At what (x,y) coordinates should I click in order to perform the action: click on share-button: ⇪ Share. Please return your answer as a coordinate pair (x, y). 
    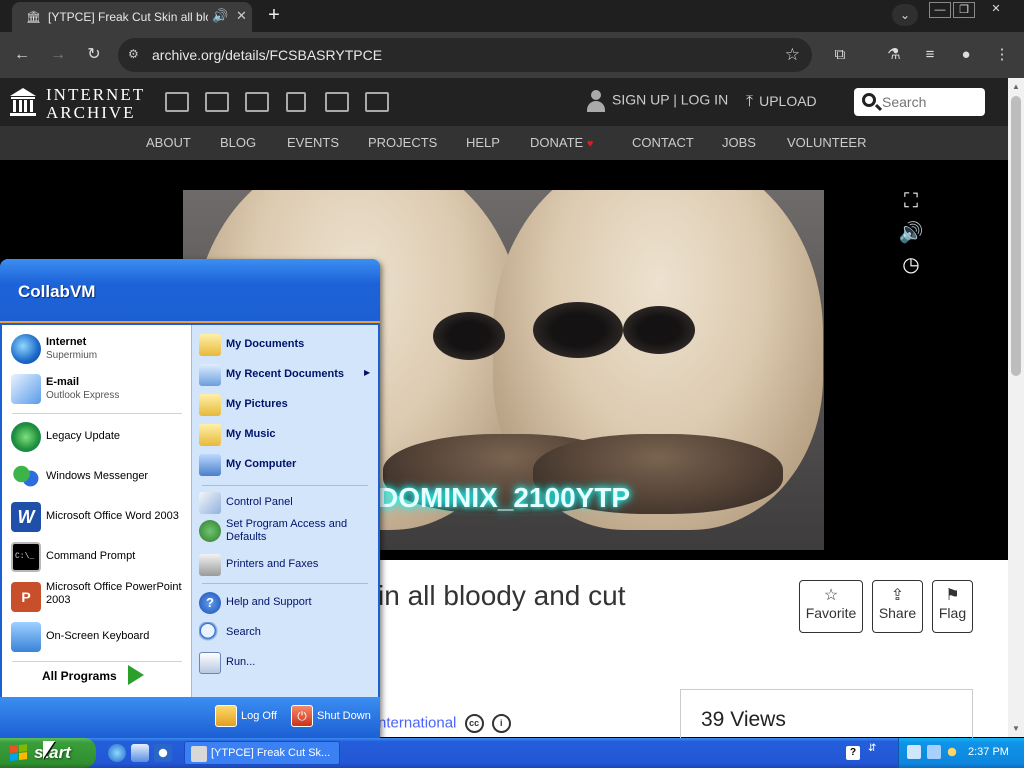
    Looking at the image, I should click on (897, 606).